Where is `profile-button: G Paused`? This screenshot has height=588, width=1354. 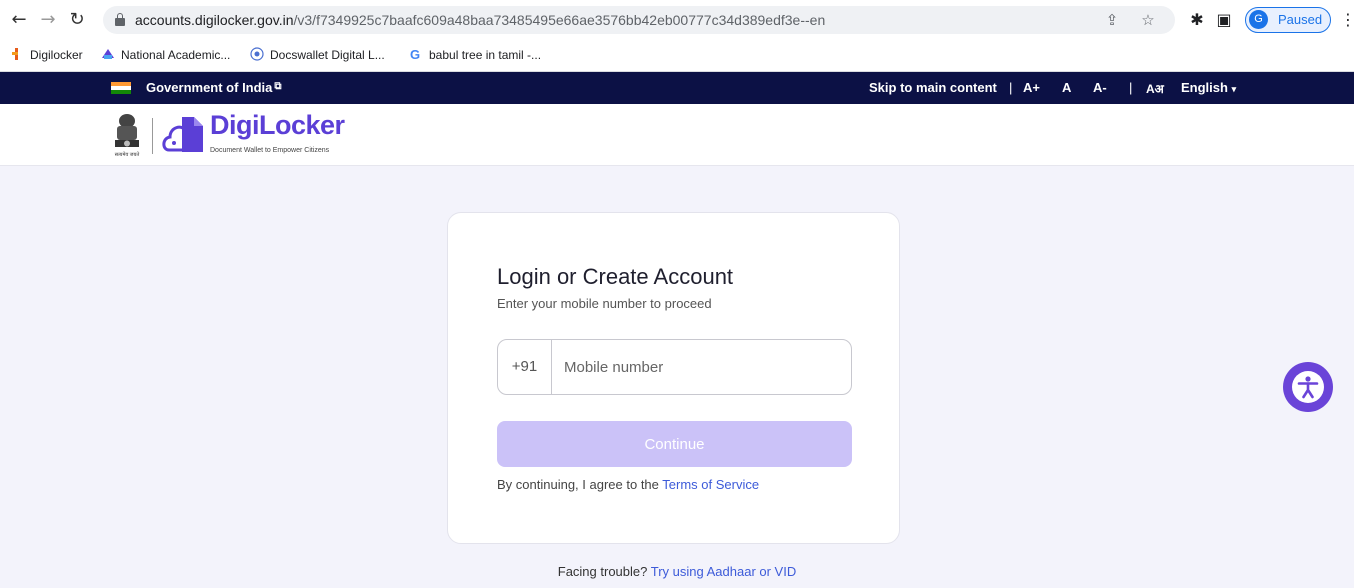 profile-button: G Paused is located at coordinates (1288, 20).